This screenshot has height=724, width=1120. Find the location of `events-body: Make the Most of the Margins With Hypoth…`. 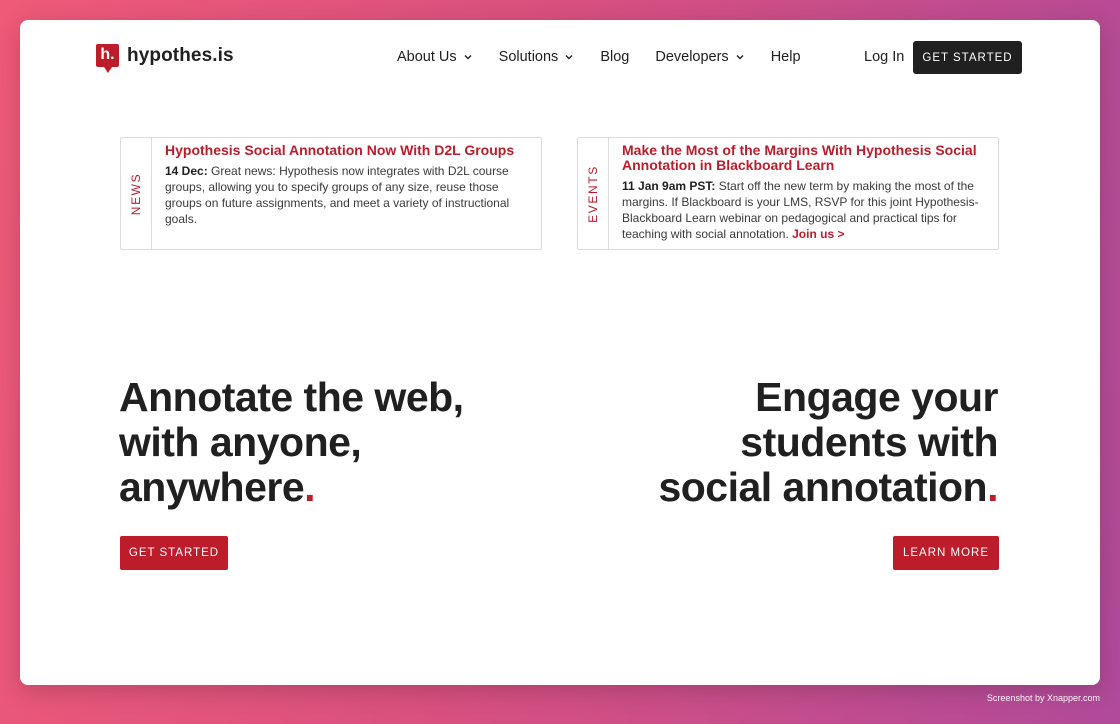

events-body: Make the Most of the Margins With Hypoth… is located at coordinates (803, 193).